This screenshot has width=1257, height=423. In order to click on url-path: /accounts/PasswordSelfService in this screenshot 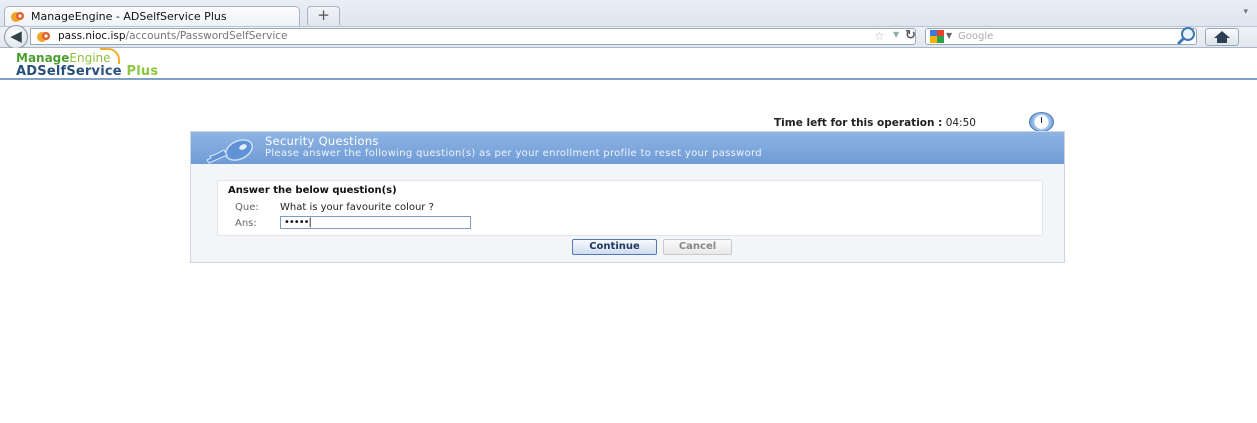, I will do `click(206, 36)`.